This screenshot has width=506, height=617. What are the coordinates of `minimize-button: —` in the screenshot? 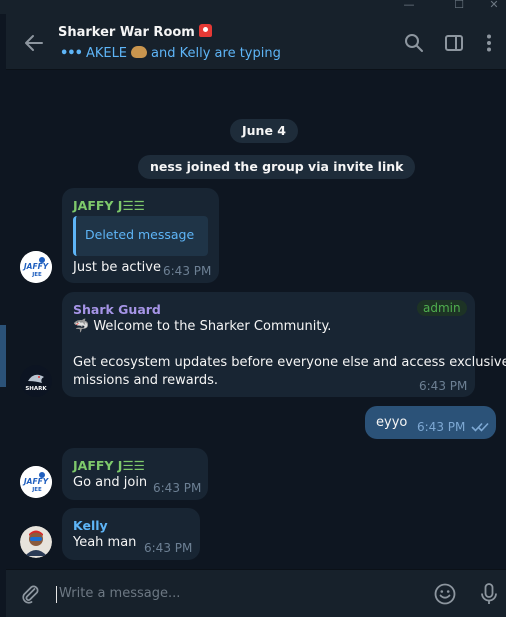 It's located at (409, 7).